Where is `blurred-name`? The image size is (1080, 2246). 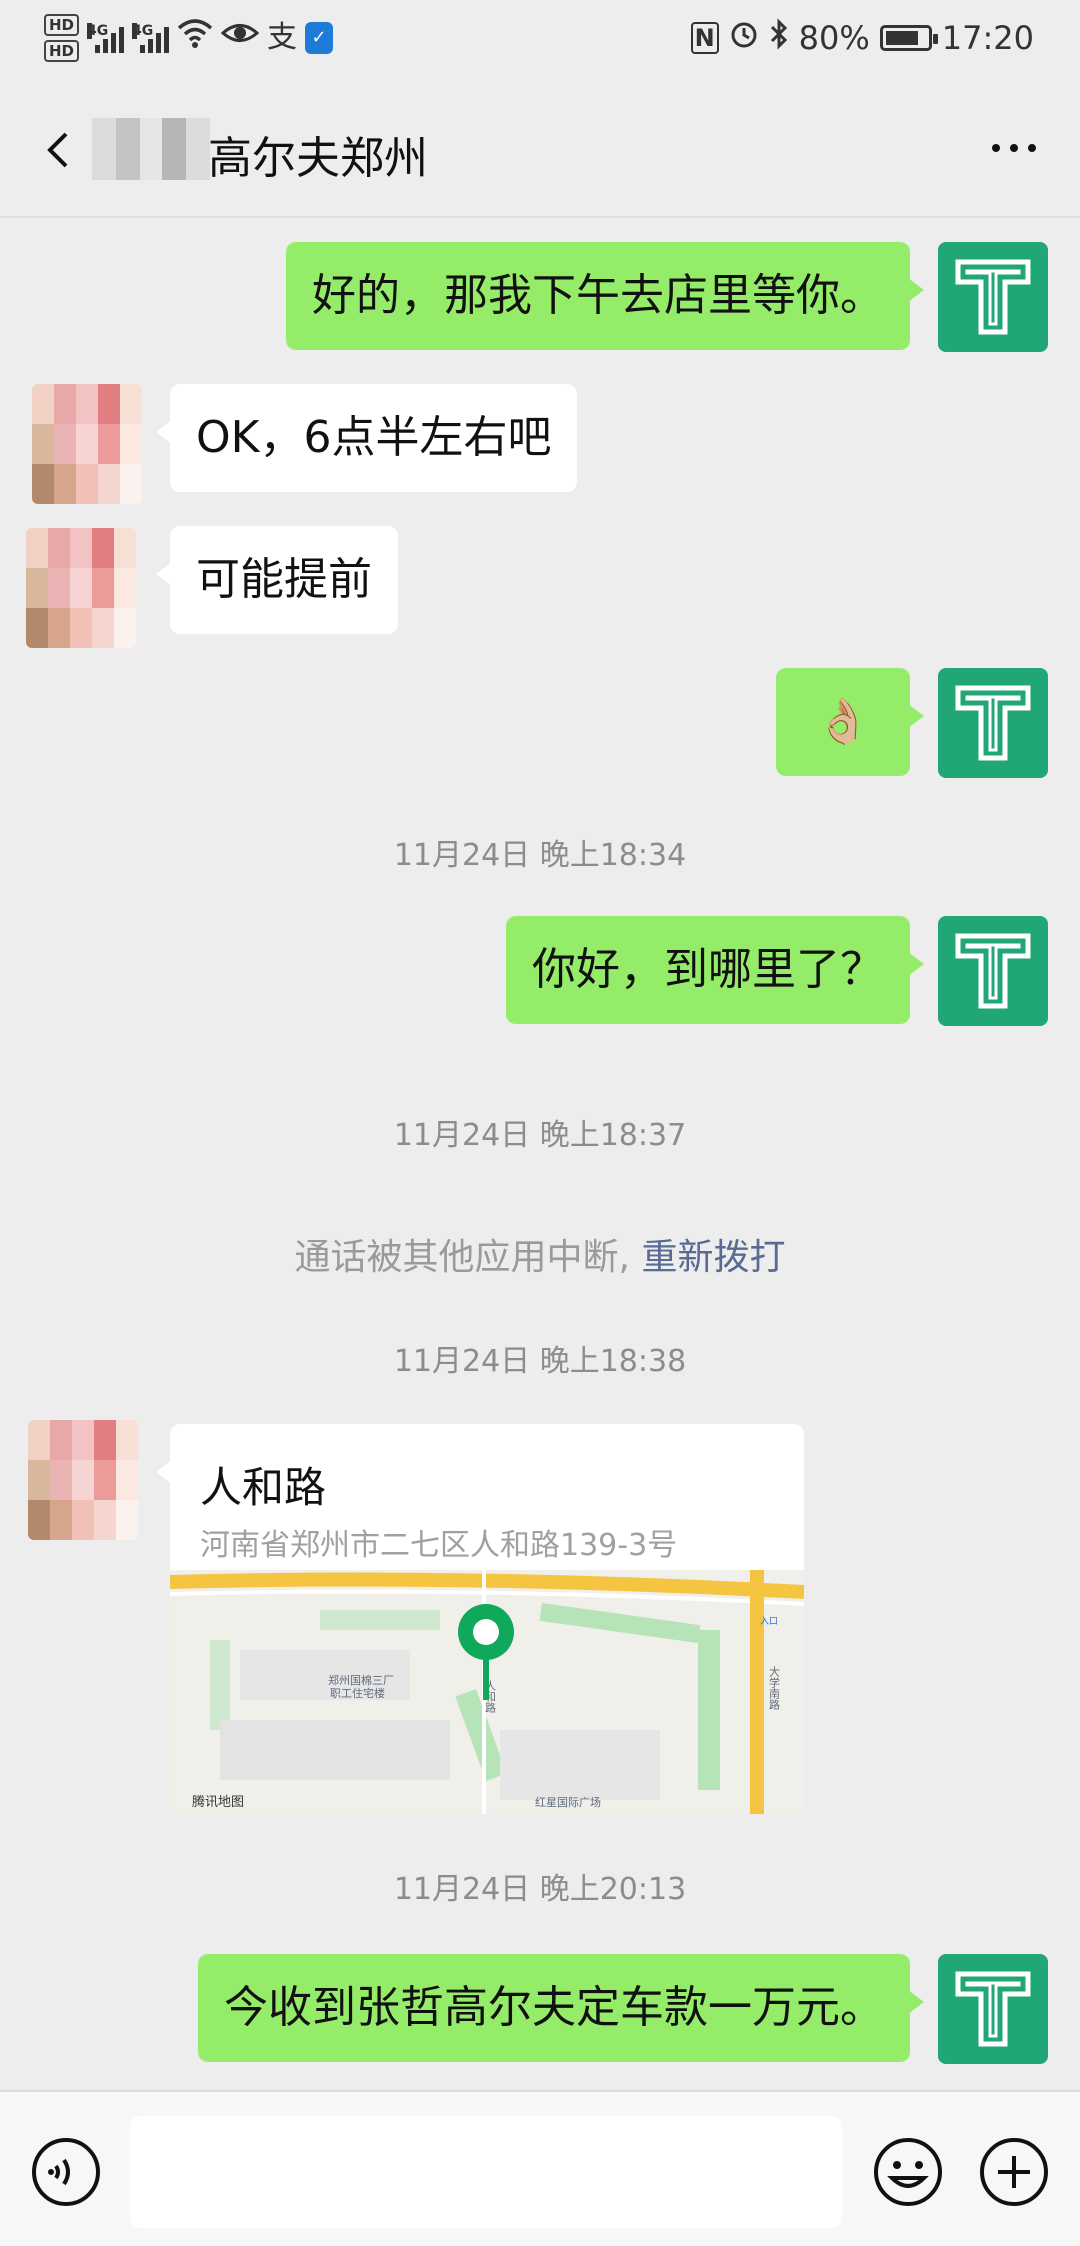 blurred-name is located at coordinates (151, 149).